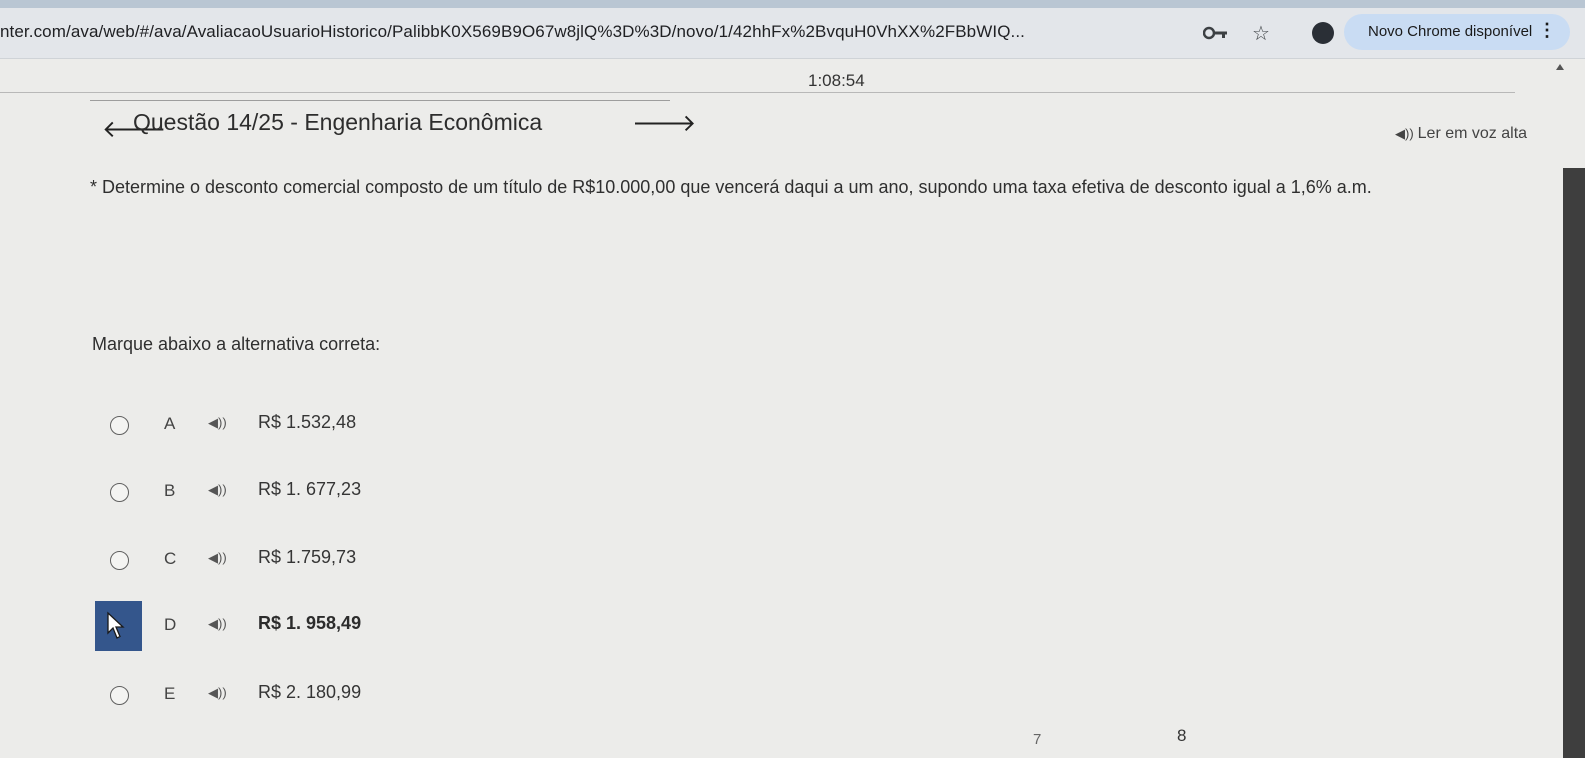 Image resolution: width=1585 pixels, height=758 pixels. I want to click on scroll-up-arrow-icon, so click(1560, 67).